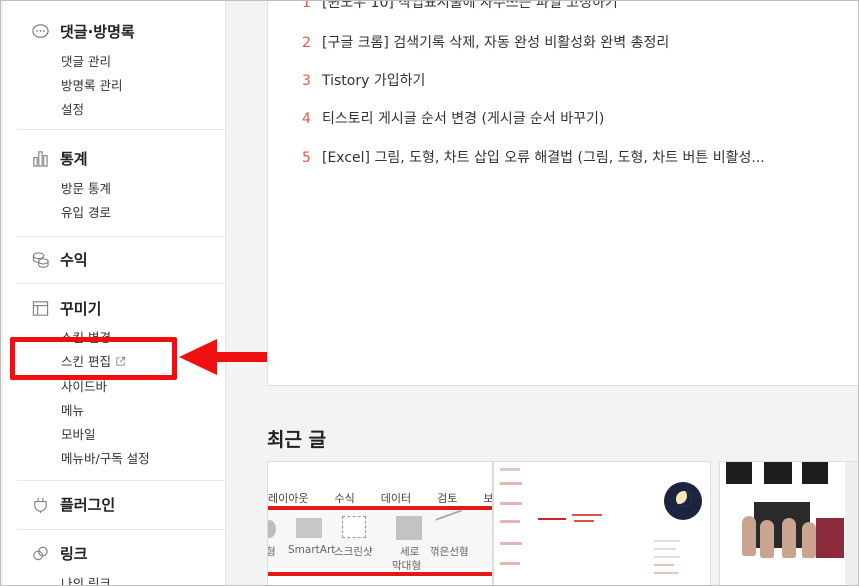 Image resolution: width=859 pixels, height=586 pixels. I want to click on sidebar-group-label: 링크, so click(74, 554).